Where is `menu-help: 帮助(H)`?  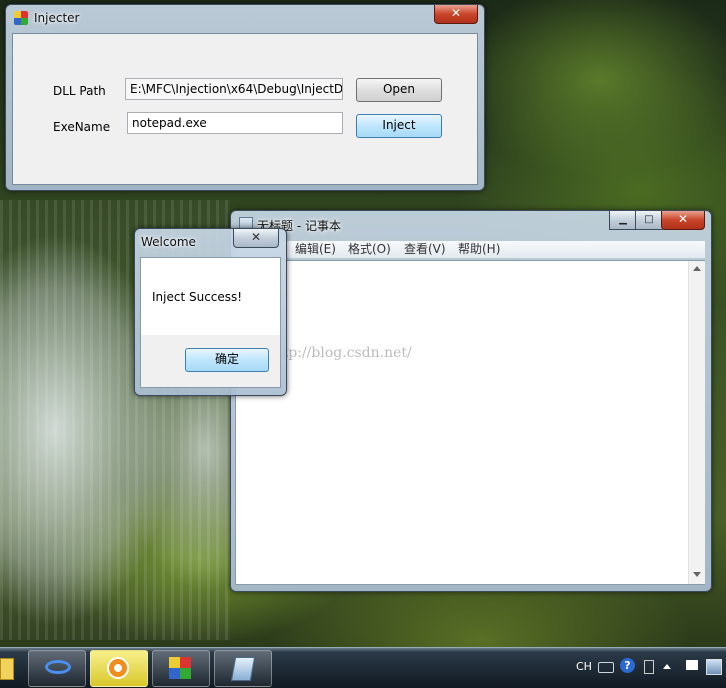
menu-help: 帮助(H) is located at coordinates (479, 249).